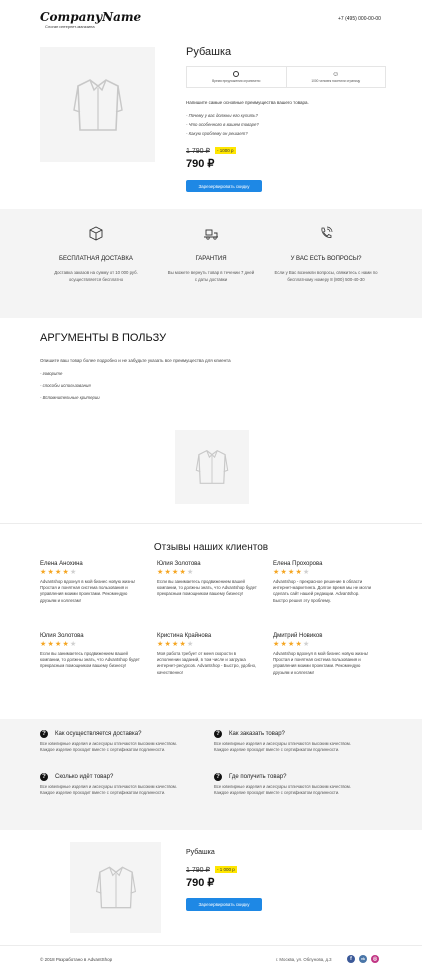  What do you see at coordinates (298, 564) in the screenshot?
I see `reviewer-name: Елена Прохорова` at bounding box center [298, 564].